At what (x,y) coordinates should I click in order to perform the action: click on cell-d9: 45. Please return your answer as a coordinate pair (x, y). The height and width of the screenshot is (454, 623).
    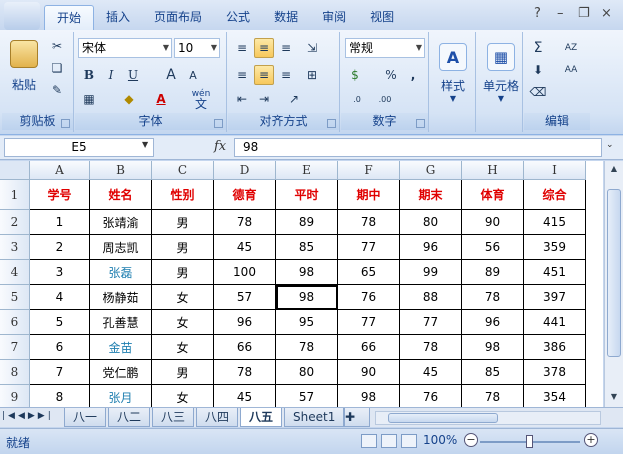
    Looking at the image, I should click on (245, 396).